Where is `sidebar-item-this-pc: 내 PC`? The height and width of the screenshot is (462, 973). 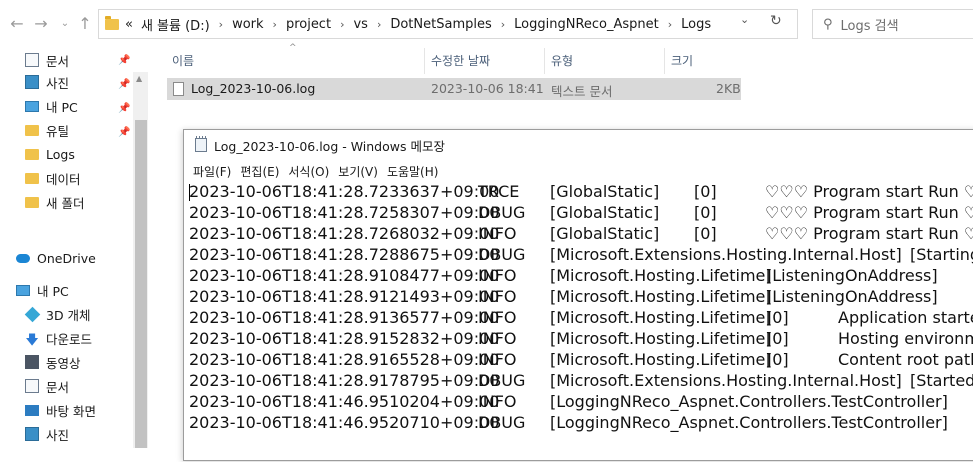
sidebar-item-this-pc: 내 PC is located at coordinates (51, 106).